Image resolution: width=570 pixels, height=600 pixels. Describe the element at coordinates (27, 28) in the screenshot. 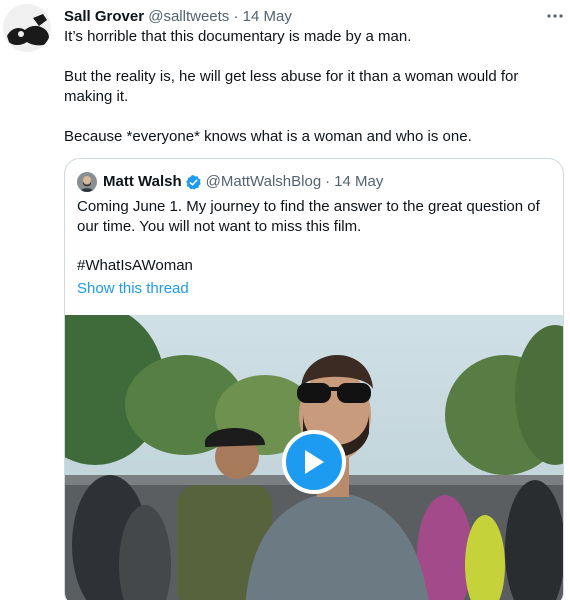

I see `author-avatar` at that location.